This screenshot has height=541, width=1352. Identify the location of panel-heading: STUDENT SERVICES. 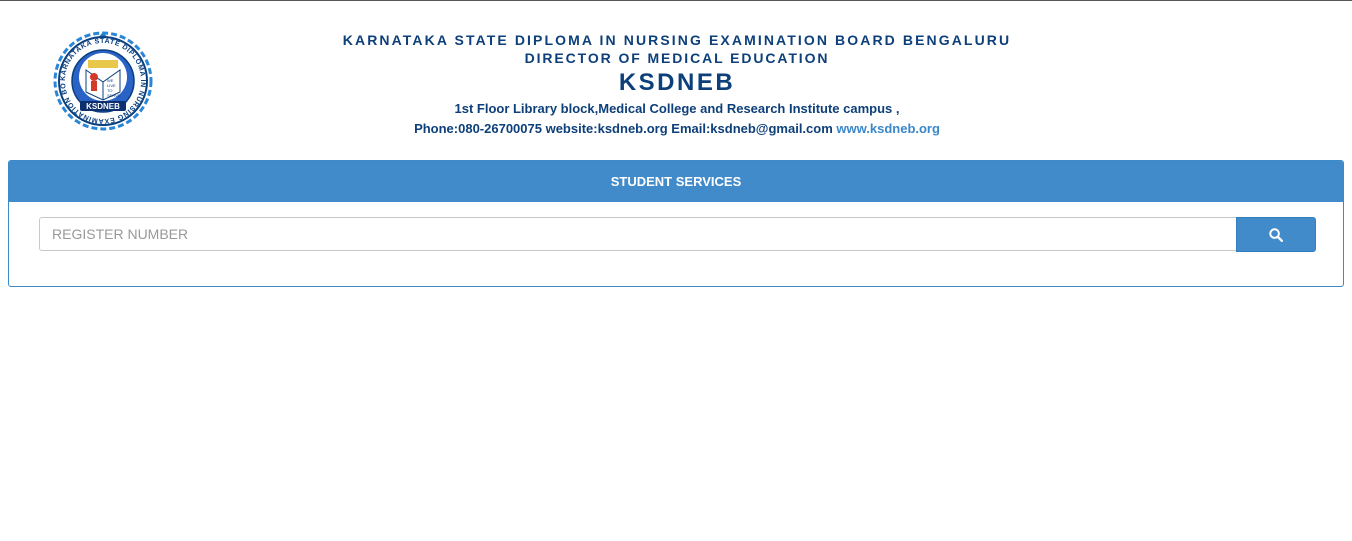
(676, 181).